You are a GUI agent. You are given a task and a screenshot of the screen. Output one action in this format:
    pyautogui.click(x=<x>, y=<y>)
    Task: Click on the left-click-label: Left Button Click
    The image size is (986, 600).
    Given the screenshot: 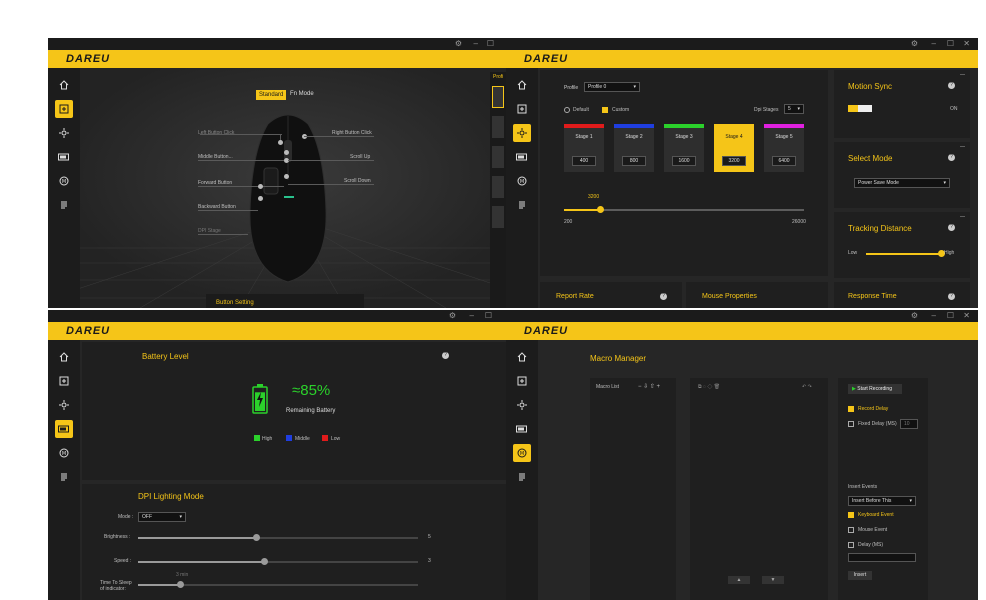 What is the action you would take?
    pyautogui.click(x=216, y=133)
    